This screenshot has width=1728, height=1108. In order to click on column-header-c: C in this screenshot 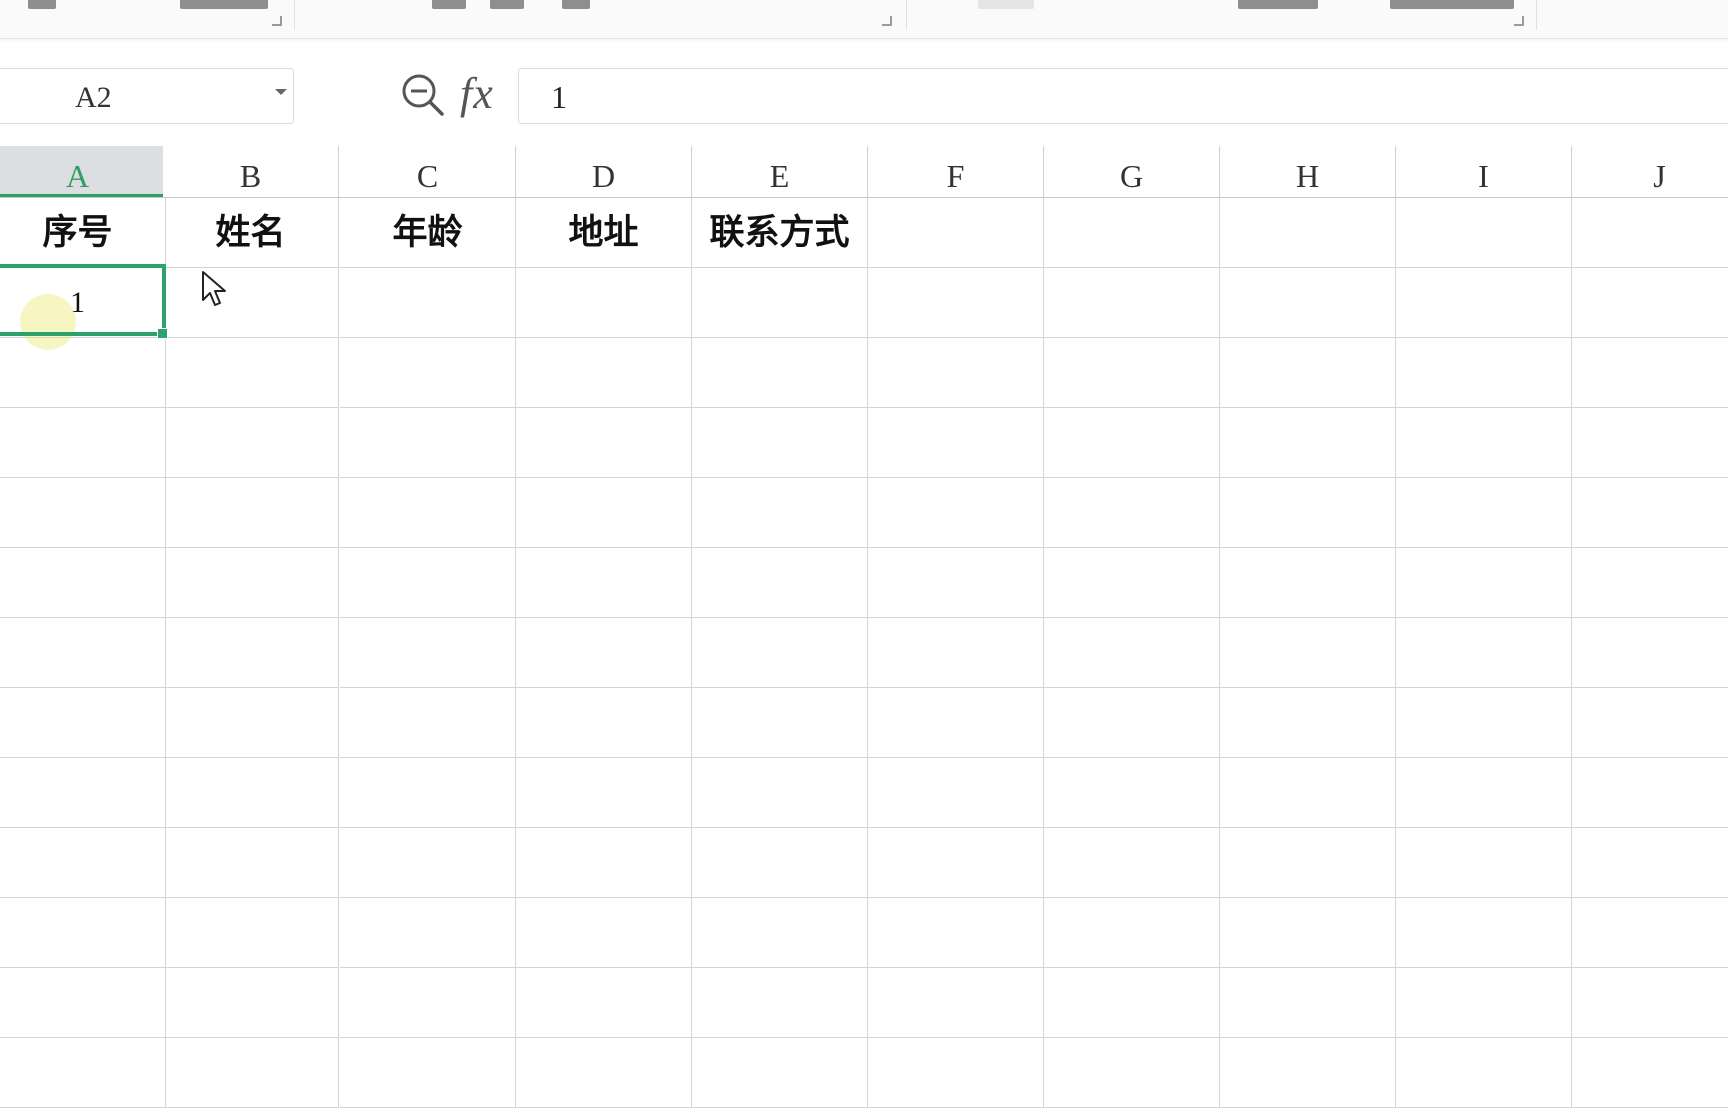, I will do `click(428, 172)`.